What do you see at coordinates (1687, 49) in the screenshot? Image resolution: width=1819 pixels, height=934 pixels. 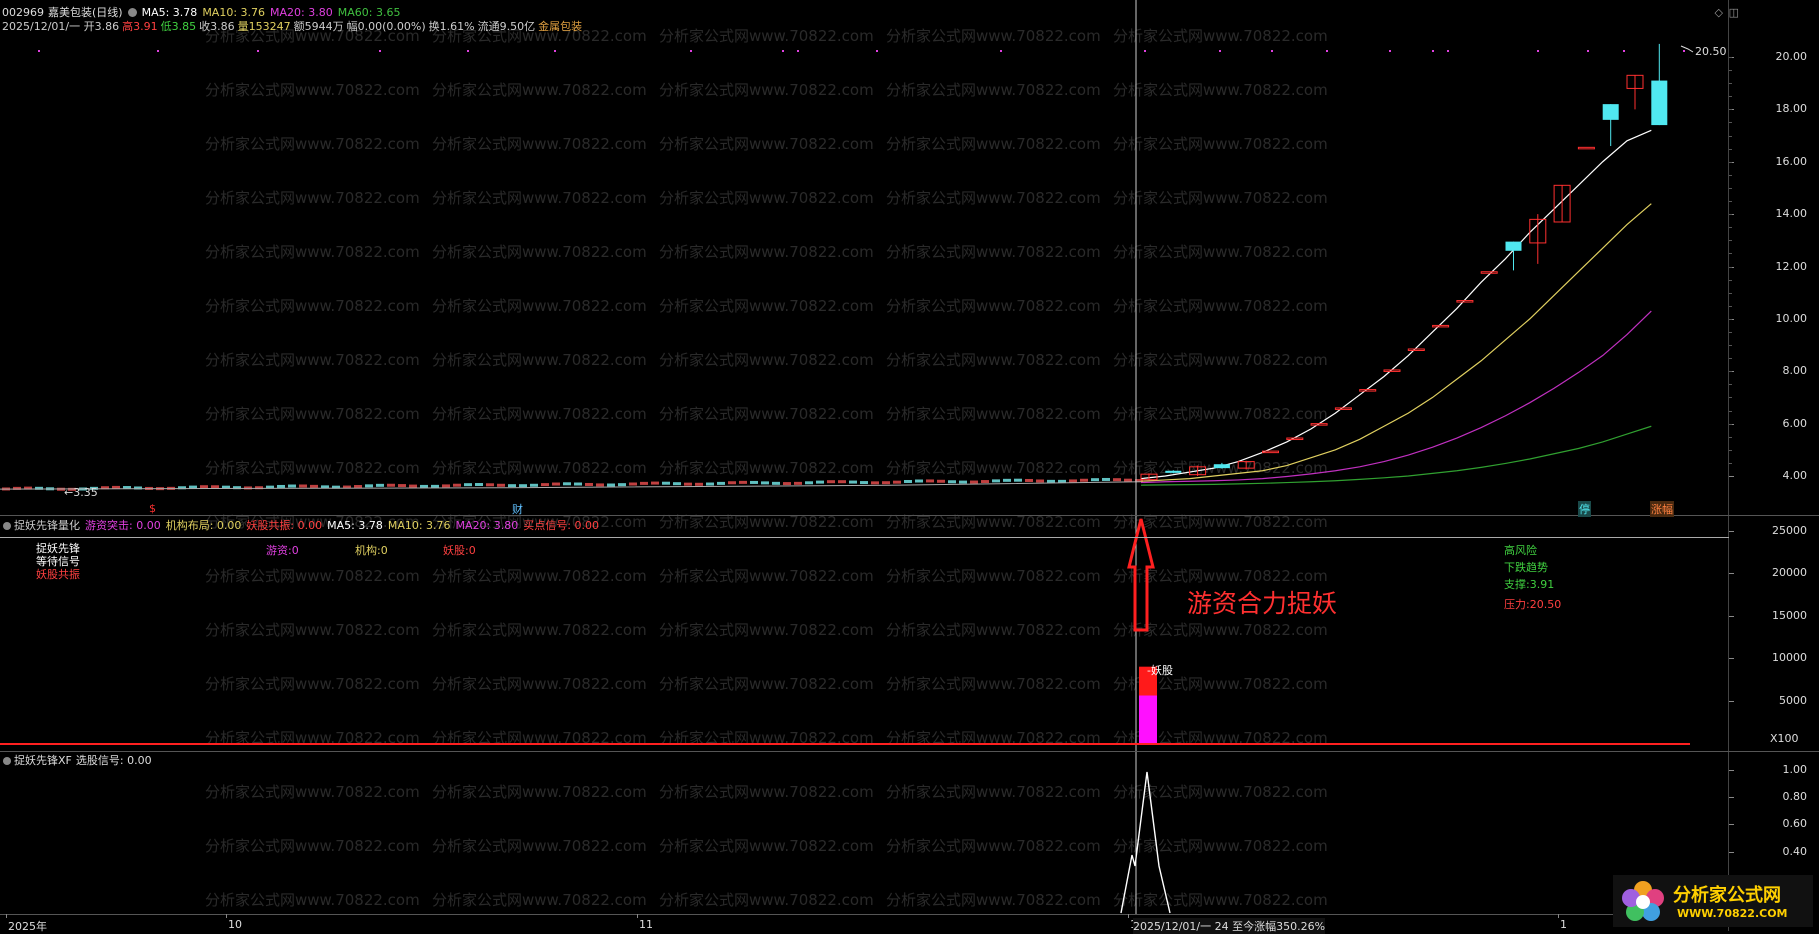 I see `high-arrow` at bounding box center [1687, 49].